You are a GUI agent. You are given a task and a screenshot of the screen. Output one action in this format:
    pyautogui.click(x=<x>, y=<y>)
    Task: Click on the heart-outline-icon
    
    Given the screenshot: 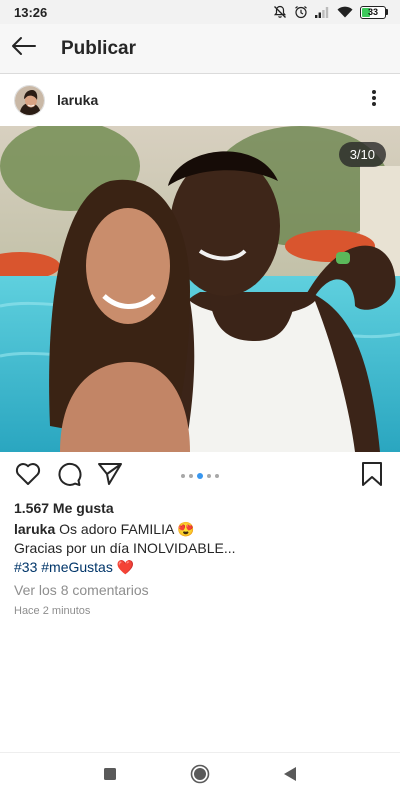 What is the action you would take?
    pyautogui.click(x=28, y=476)
    